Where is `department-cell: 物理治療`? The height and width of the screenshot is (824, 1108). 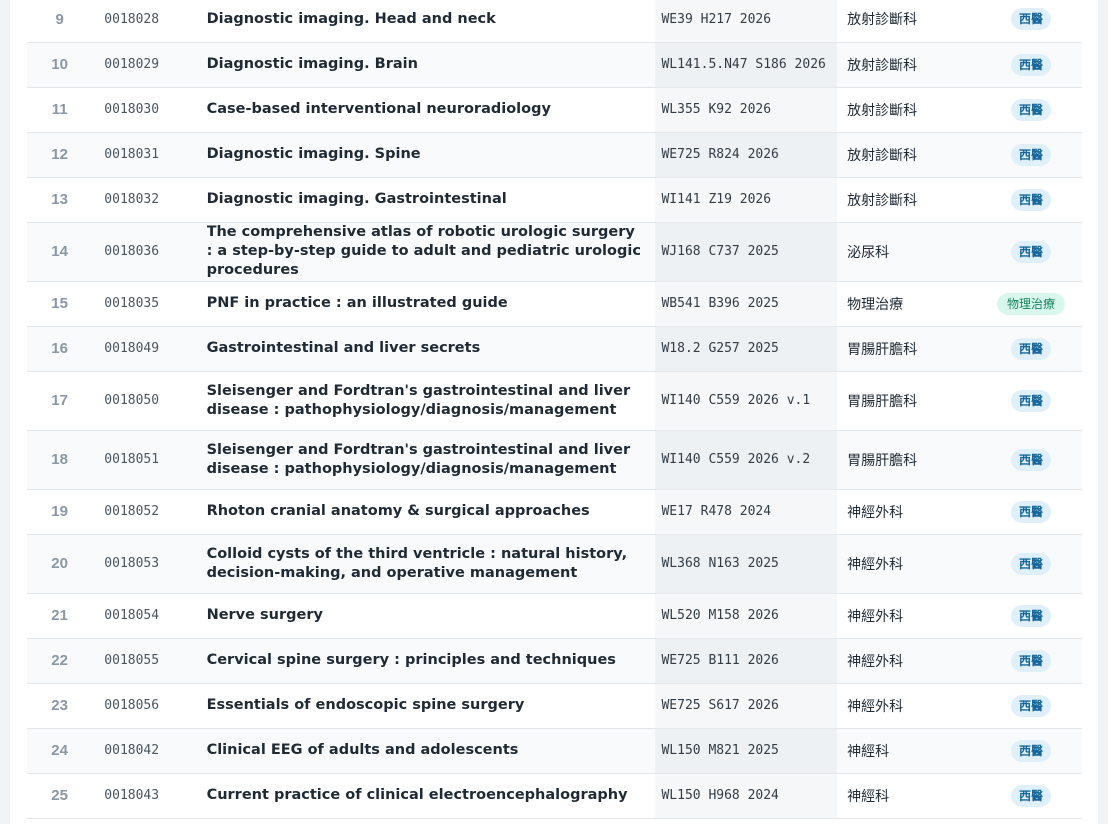 department-cell: 物理治療 is located at coordinates (908, 304).